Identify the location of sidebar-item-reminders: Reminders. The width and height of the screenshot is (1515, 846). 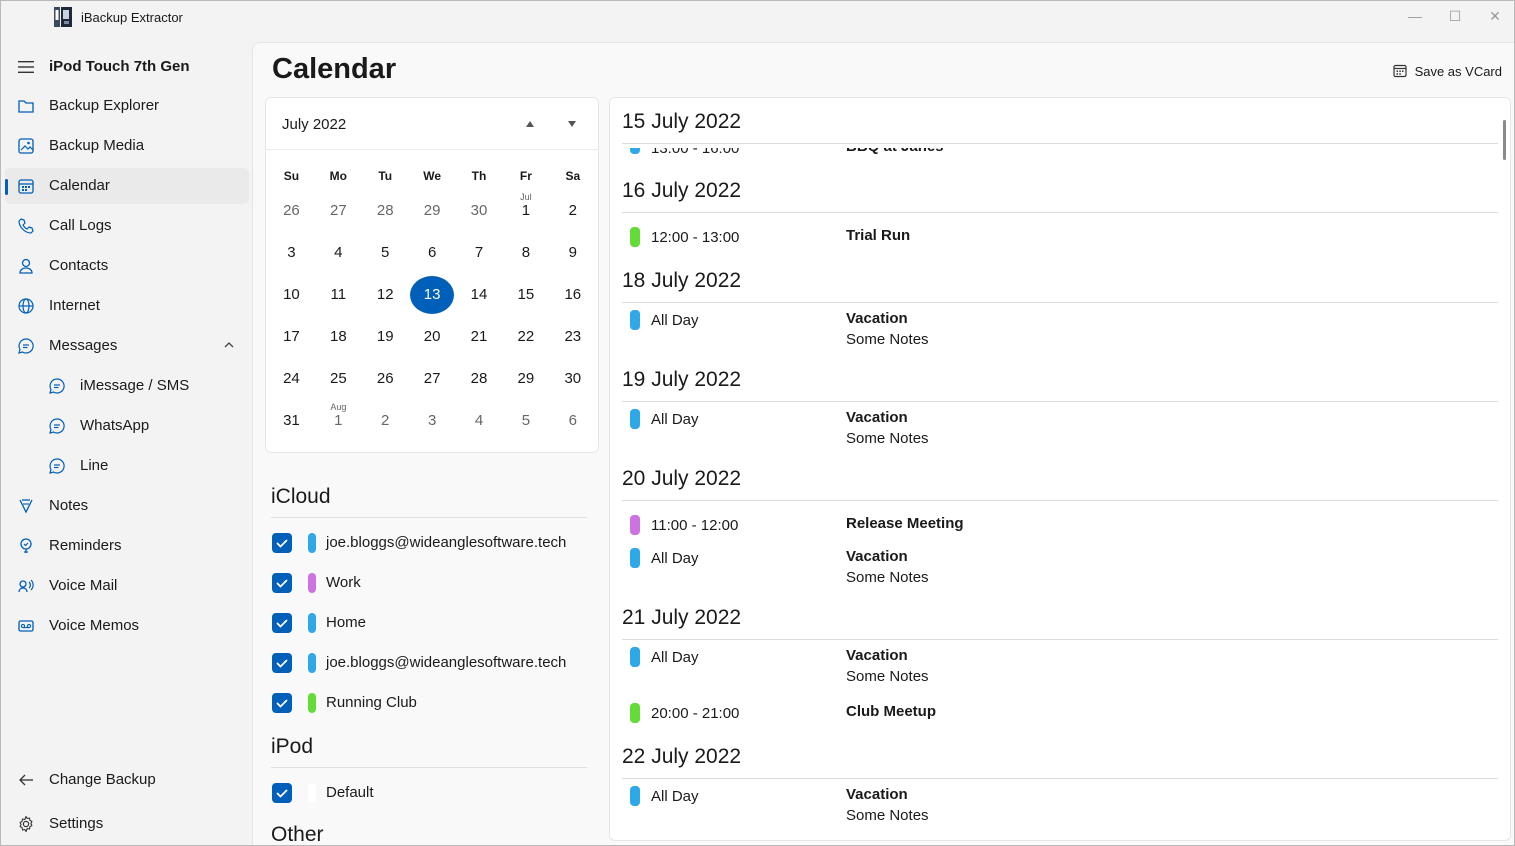
(127, 546).